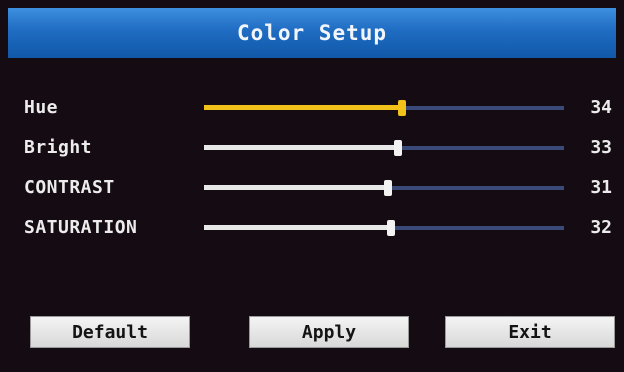 This screenshot has height=372, width=624. I want to click on setting-row-bright: Bright 33, so click(320, 148).